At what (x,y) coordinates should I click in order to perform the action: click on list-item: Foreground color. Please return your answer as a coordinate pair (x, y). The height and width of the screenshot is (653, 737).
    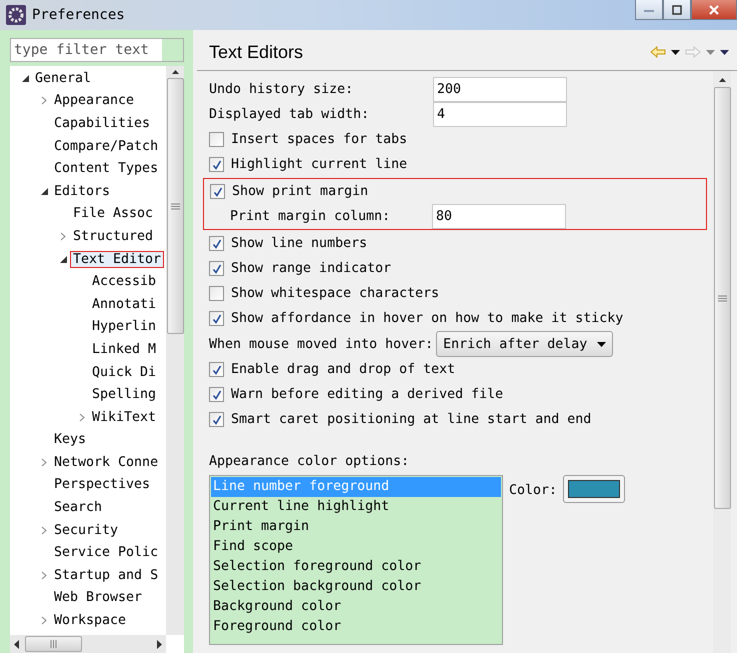
    Looking at the image, I should click on (356, 627).